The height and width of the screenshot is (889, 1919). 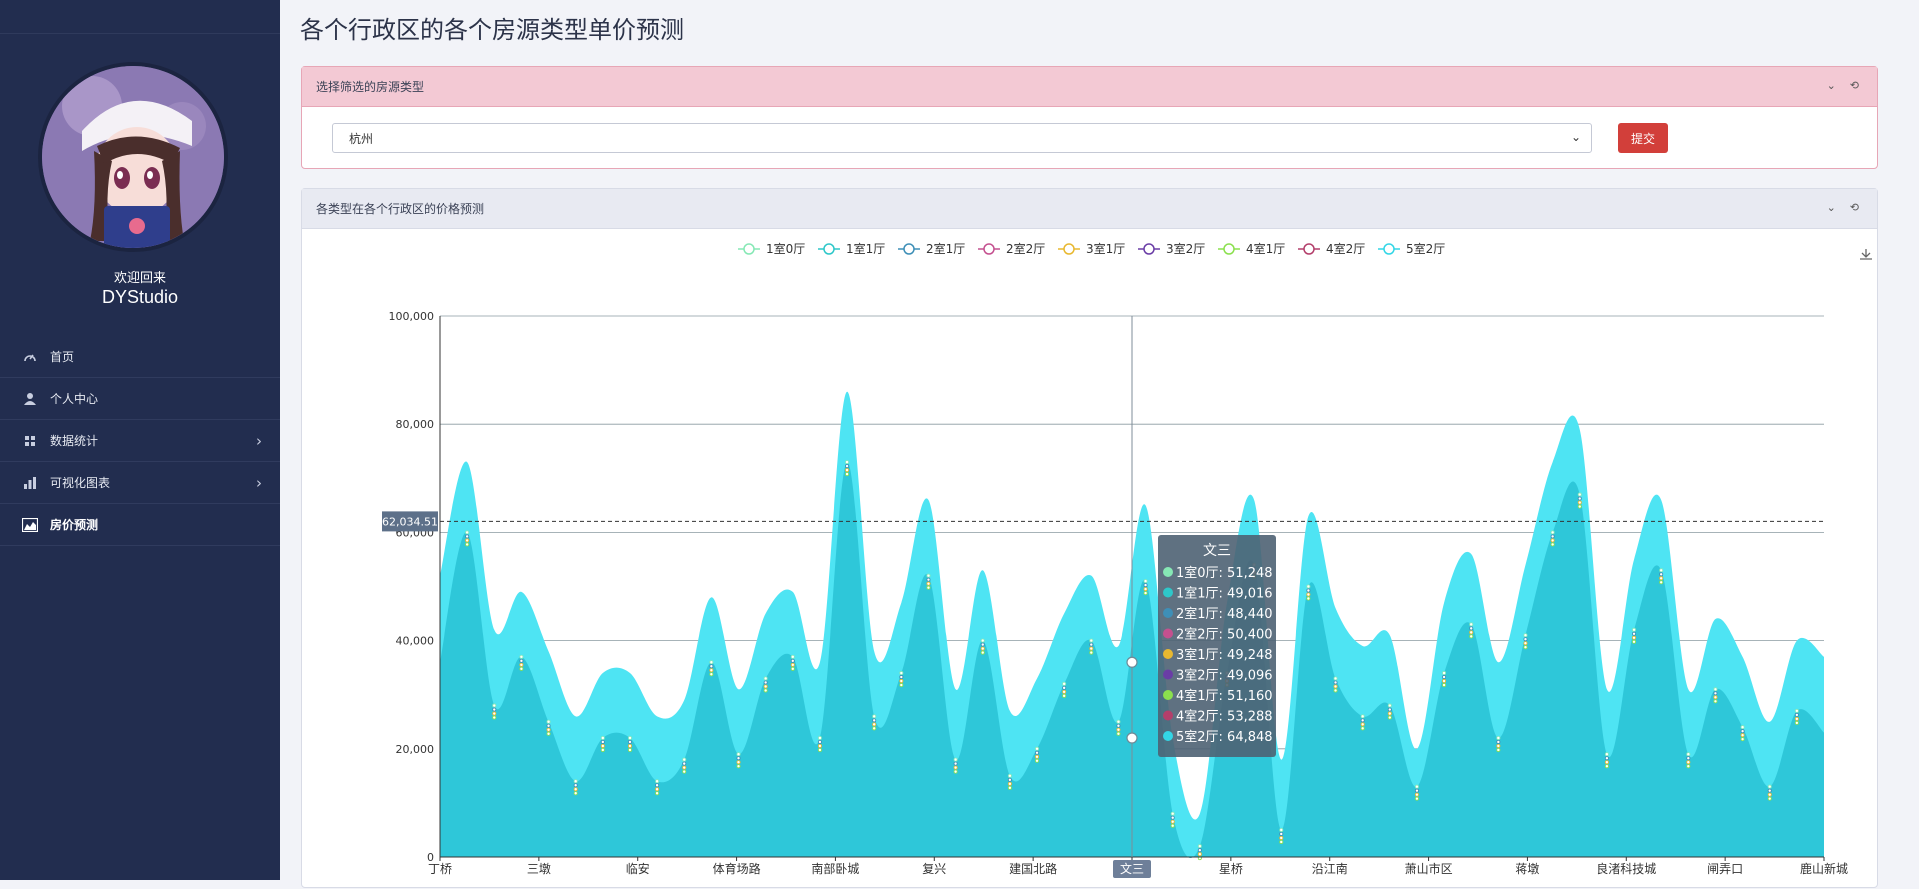 I want to click on legend-item: 5室2厅, so click(x=1425, y=248).